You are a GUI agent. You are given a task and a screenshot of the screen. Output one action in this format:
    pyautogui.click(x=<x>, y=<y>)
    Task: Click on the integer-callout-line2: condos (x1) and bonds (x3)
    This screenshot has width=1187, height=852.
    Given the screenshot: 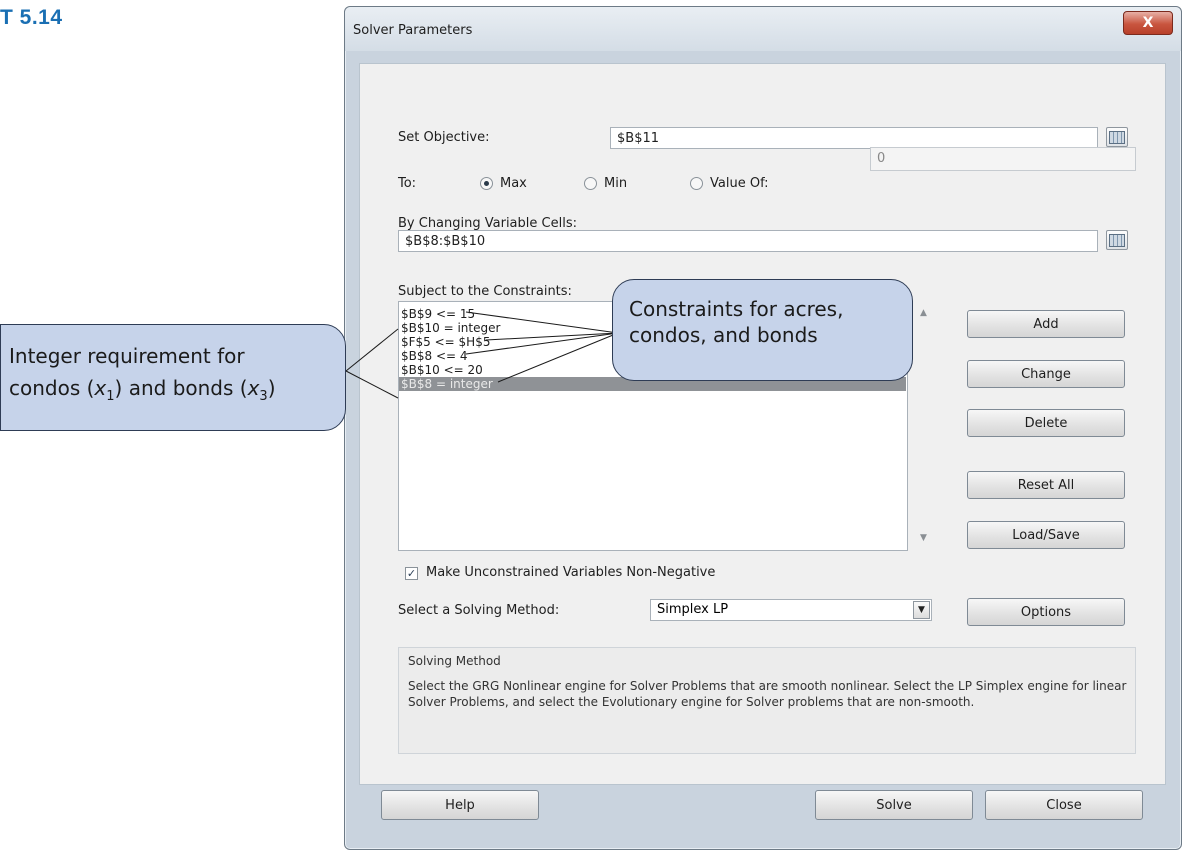 What is the action you would take?
    pyautogui.click(x=177, y=392)
    